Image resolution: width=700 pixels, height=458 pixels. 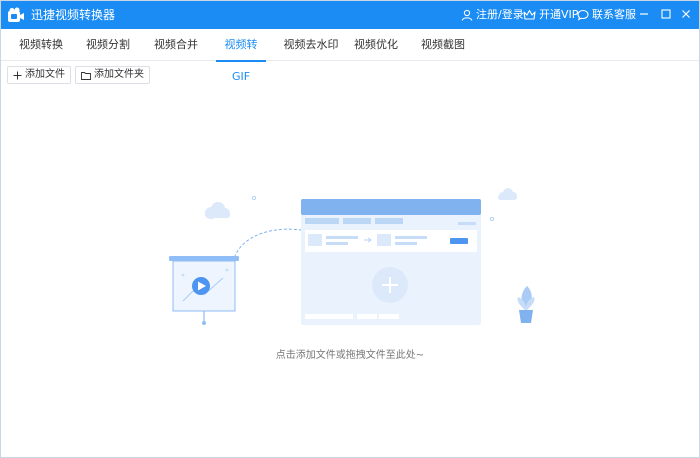 I want to click on app-window-mockup, so click(x=391, y=262).